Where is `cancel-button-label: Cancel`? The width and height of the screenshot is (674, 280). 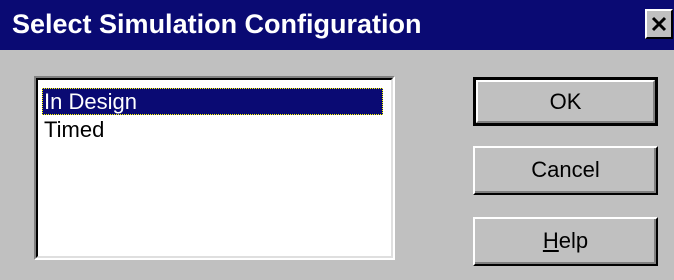
cancel-button-label: Cancel is located at coordinates (565, 169).